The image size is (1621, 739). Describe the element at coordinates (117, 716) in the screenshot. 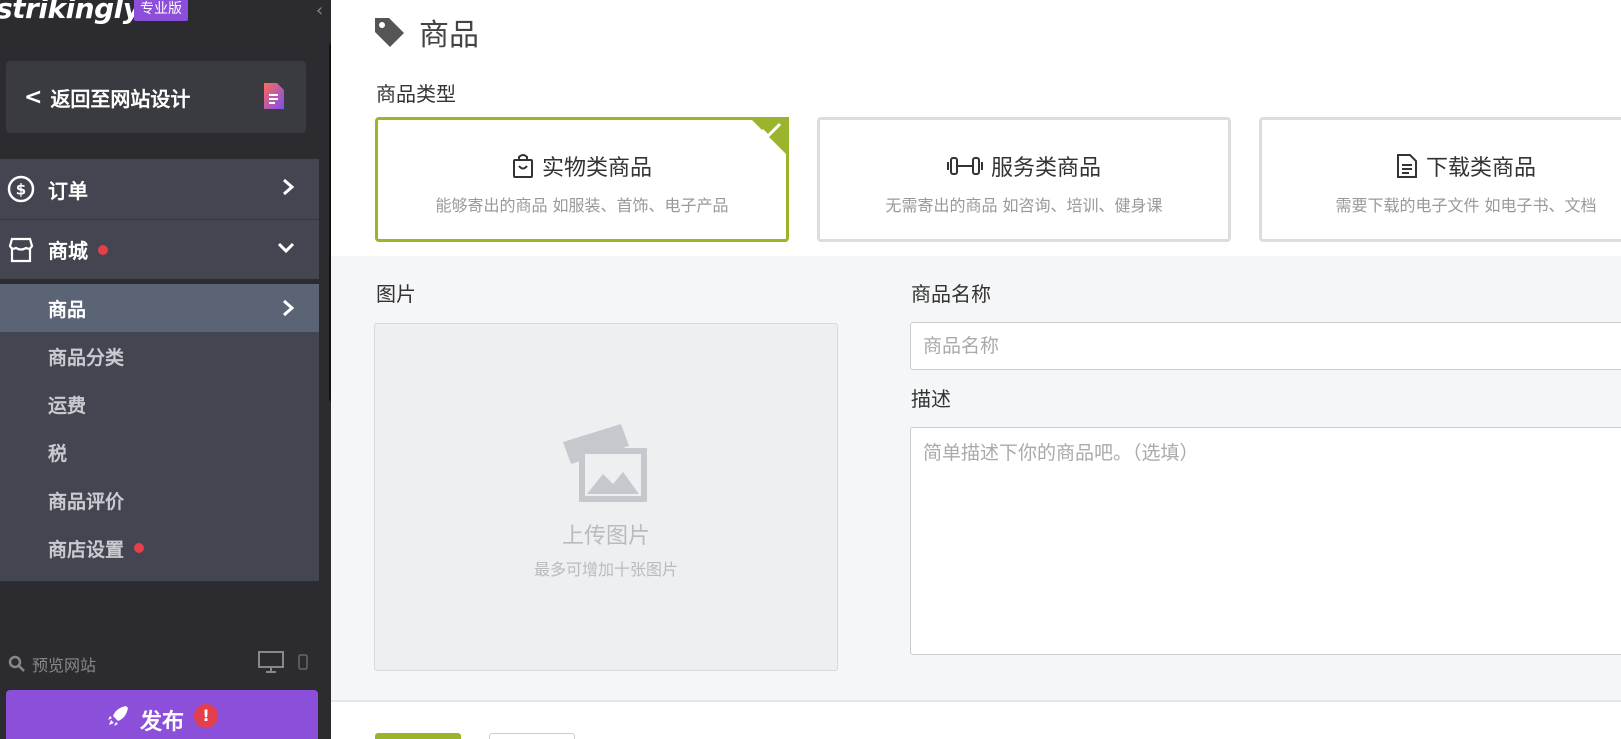

I see `rocket-icon` at that location.